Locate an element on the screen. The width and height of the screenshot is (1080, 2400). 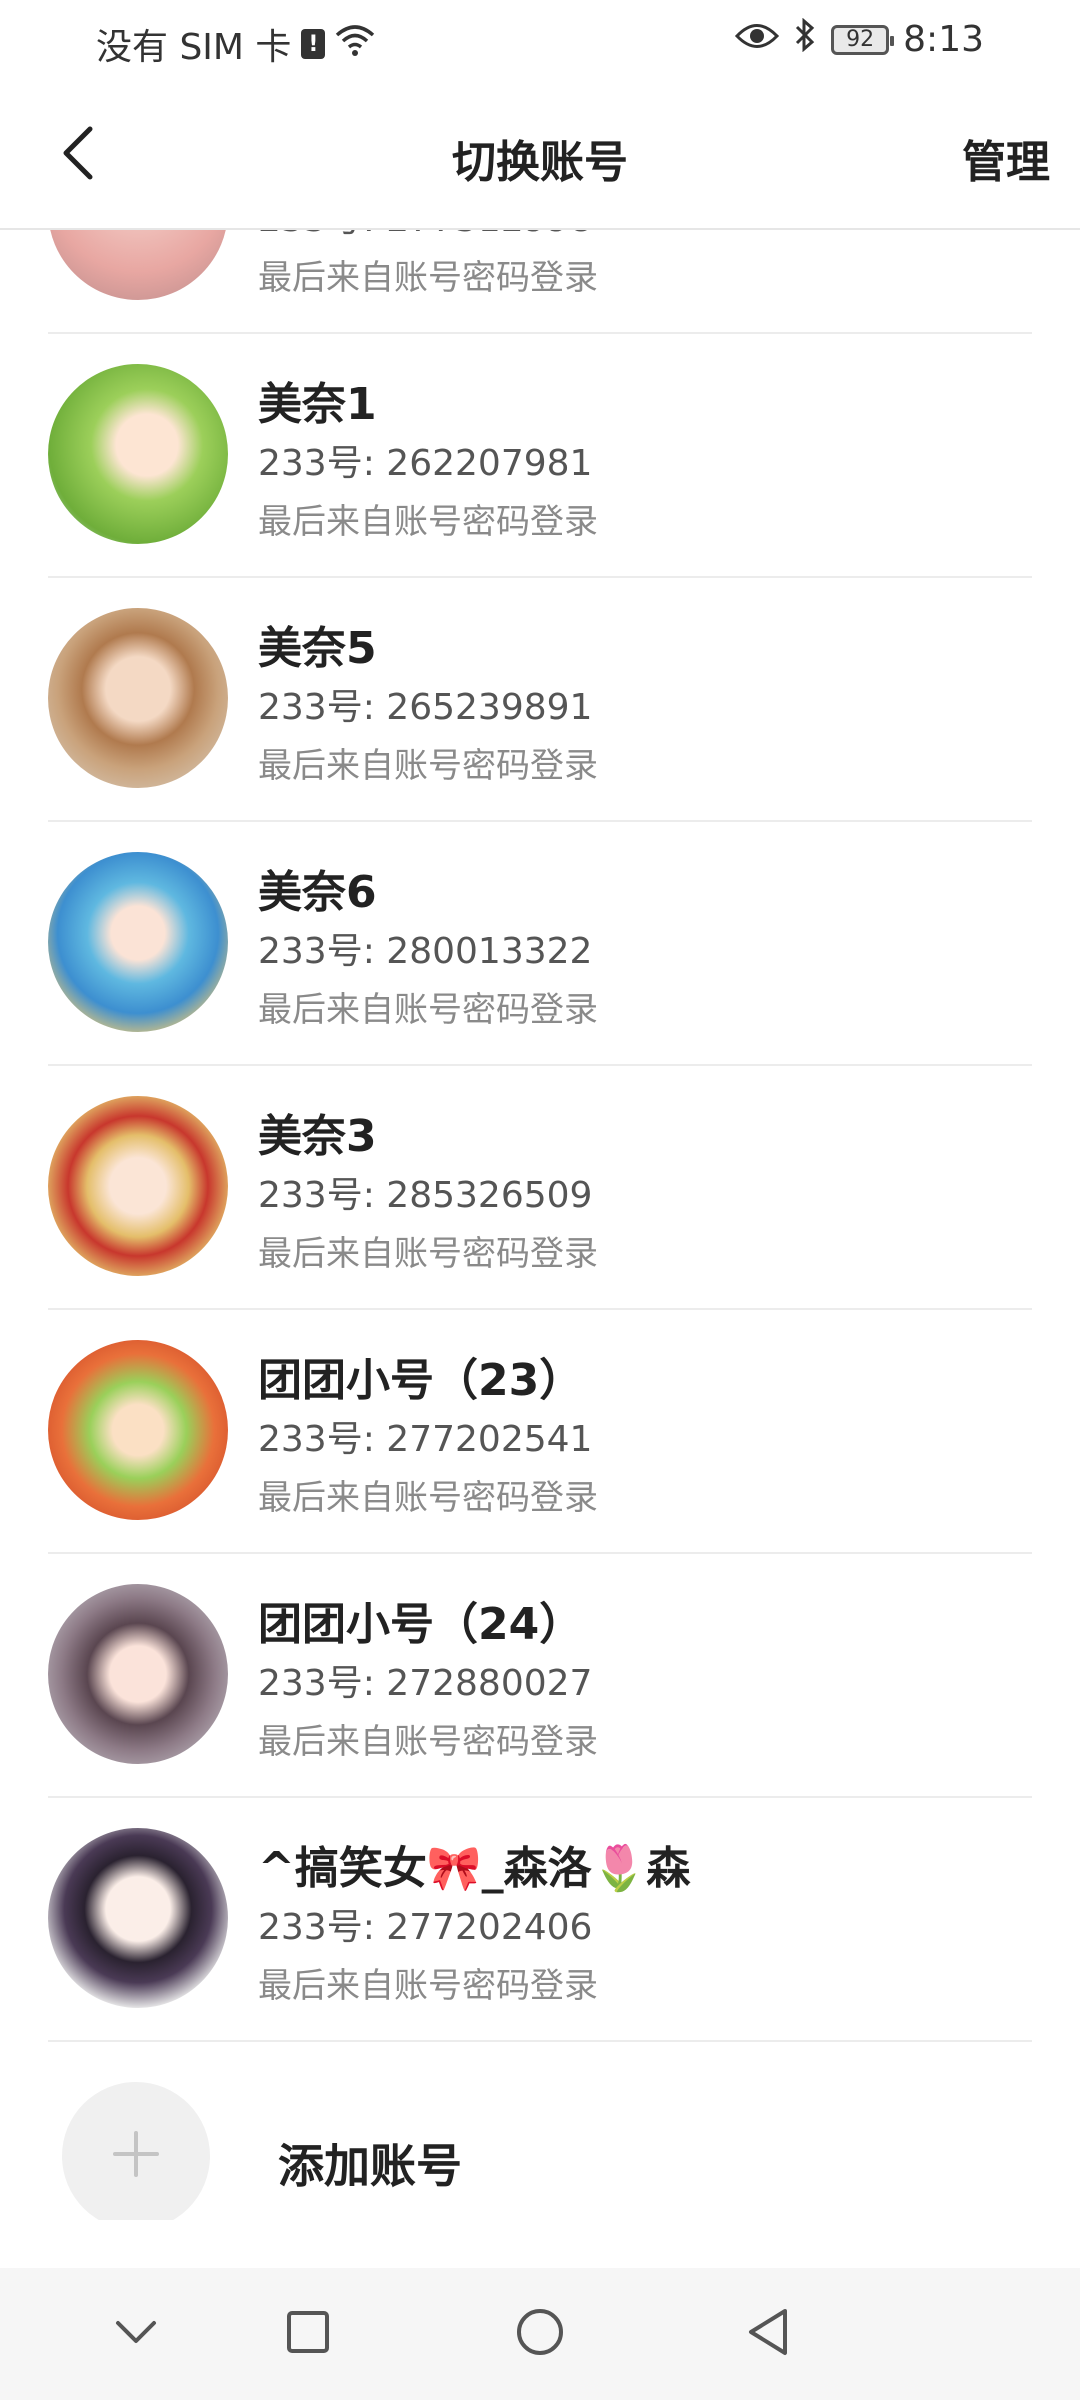
account-id-value: 280013322 is located at coordinates (489, 951).